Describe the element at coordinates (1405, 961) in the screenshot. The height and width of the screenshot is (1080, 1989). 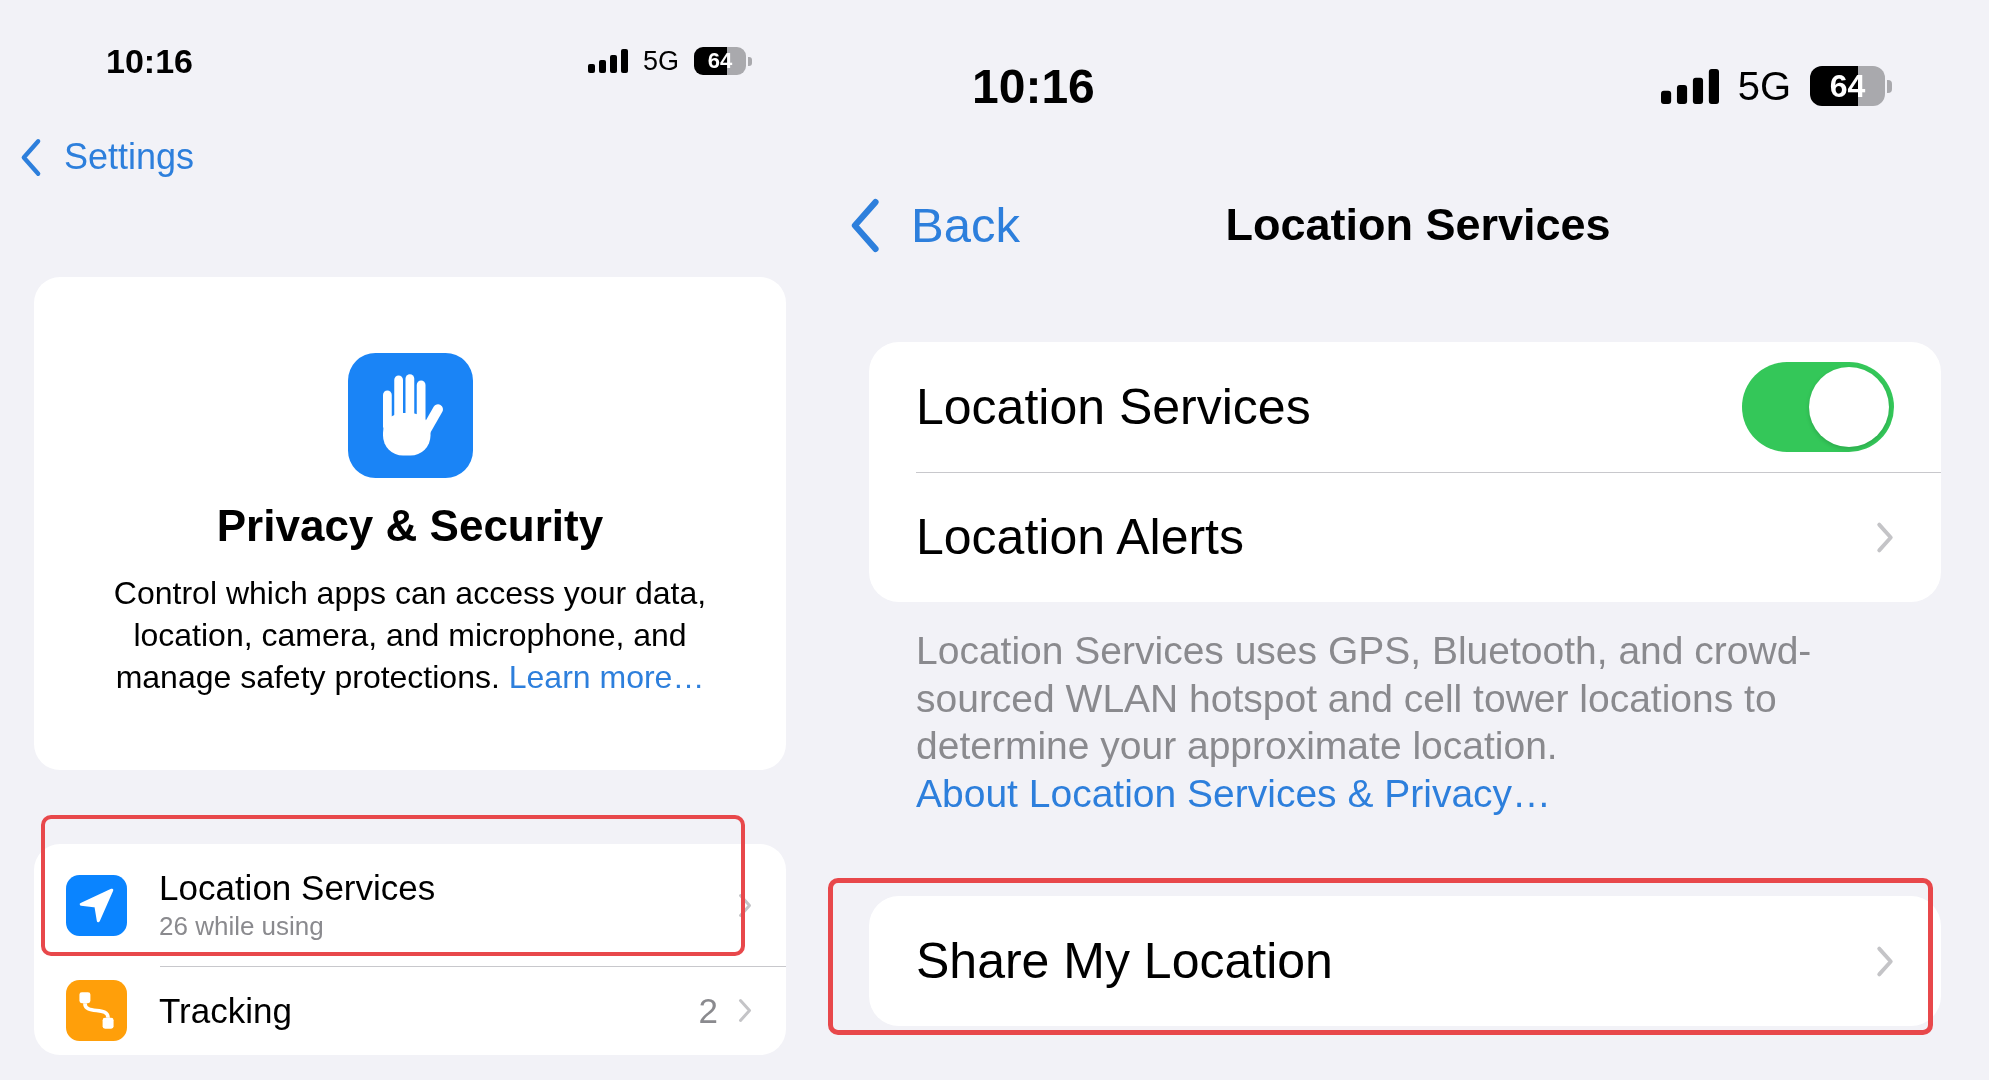
I see `settings-row: Share My Location` at that location.